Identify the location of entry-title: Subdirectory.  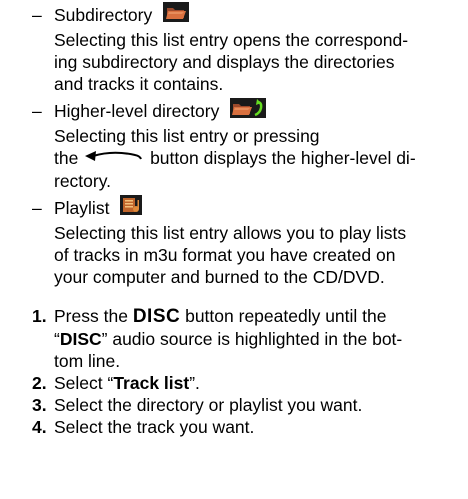
(103, 15).